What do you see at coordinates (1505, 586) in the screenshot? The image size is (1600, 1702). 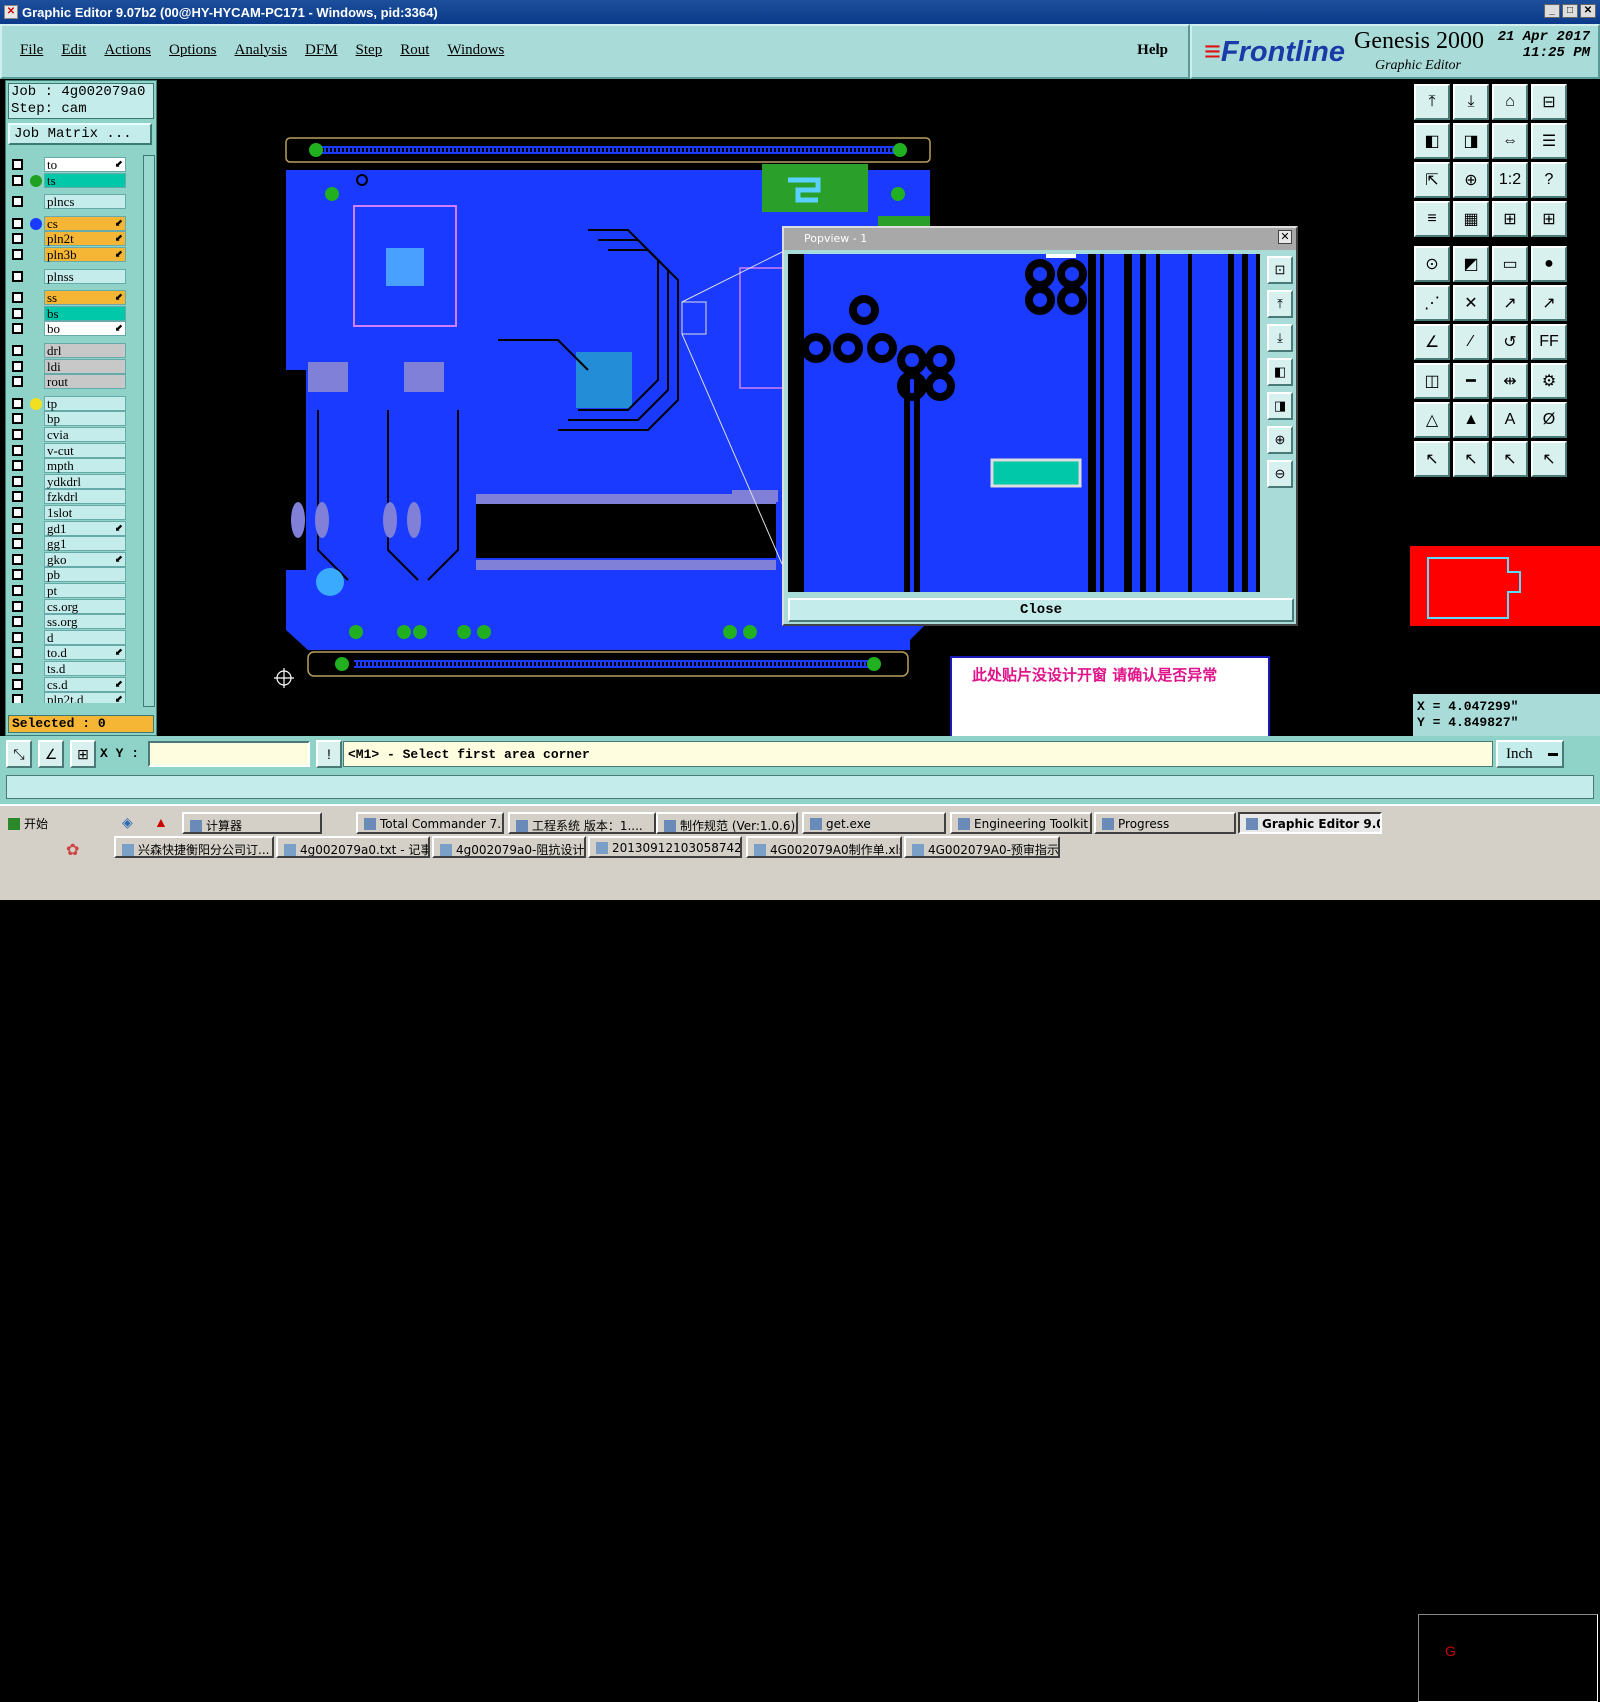 I see `overview-map` at bounding box center [1505, 586].